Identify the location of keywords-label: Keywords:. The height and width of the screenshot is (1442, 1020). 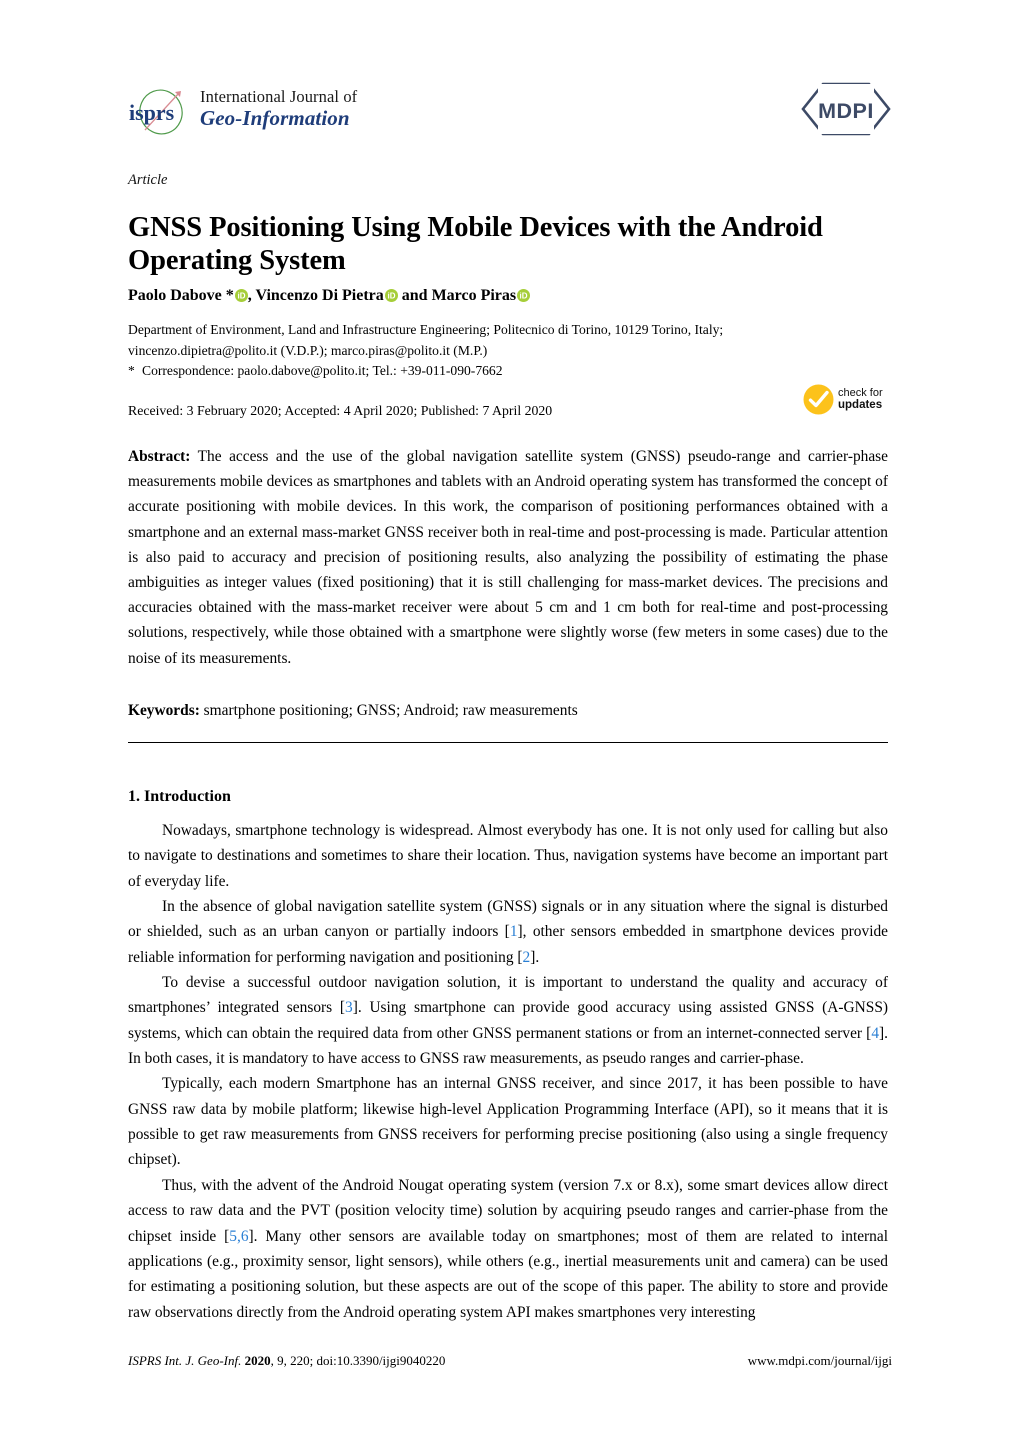
(164, 710).